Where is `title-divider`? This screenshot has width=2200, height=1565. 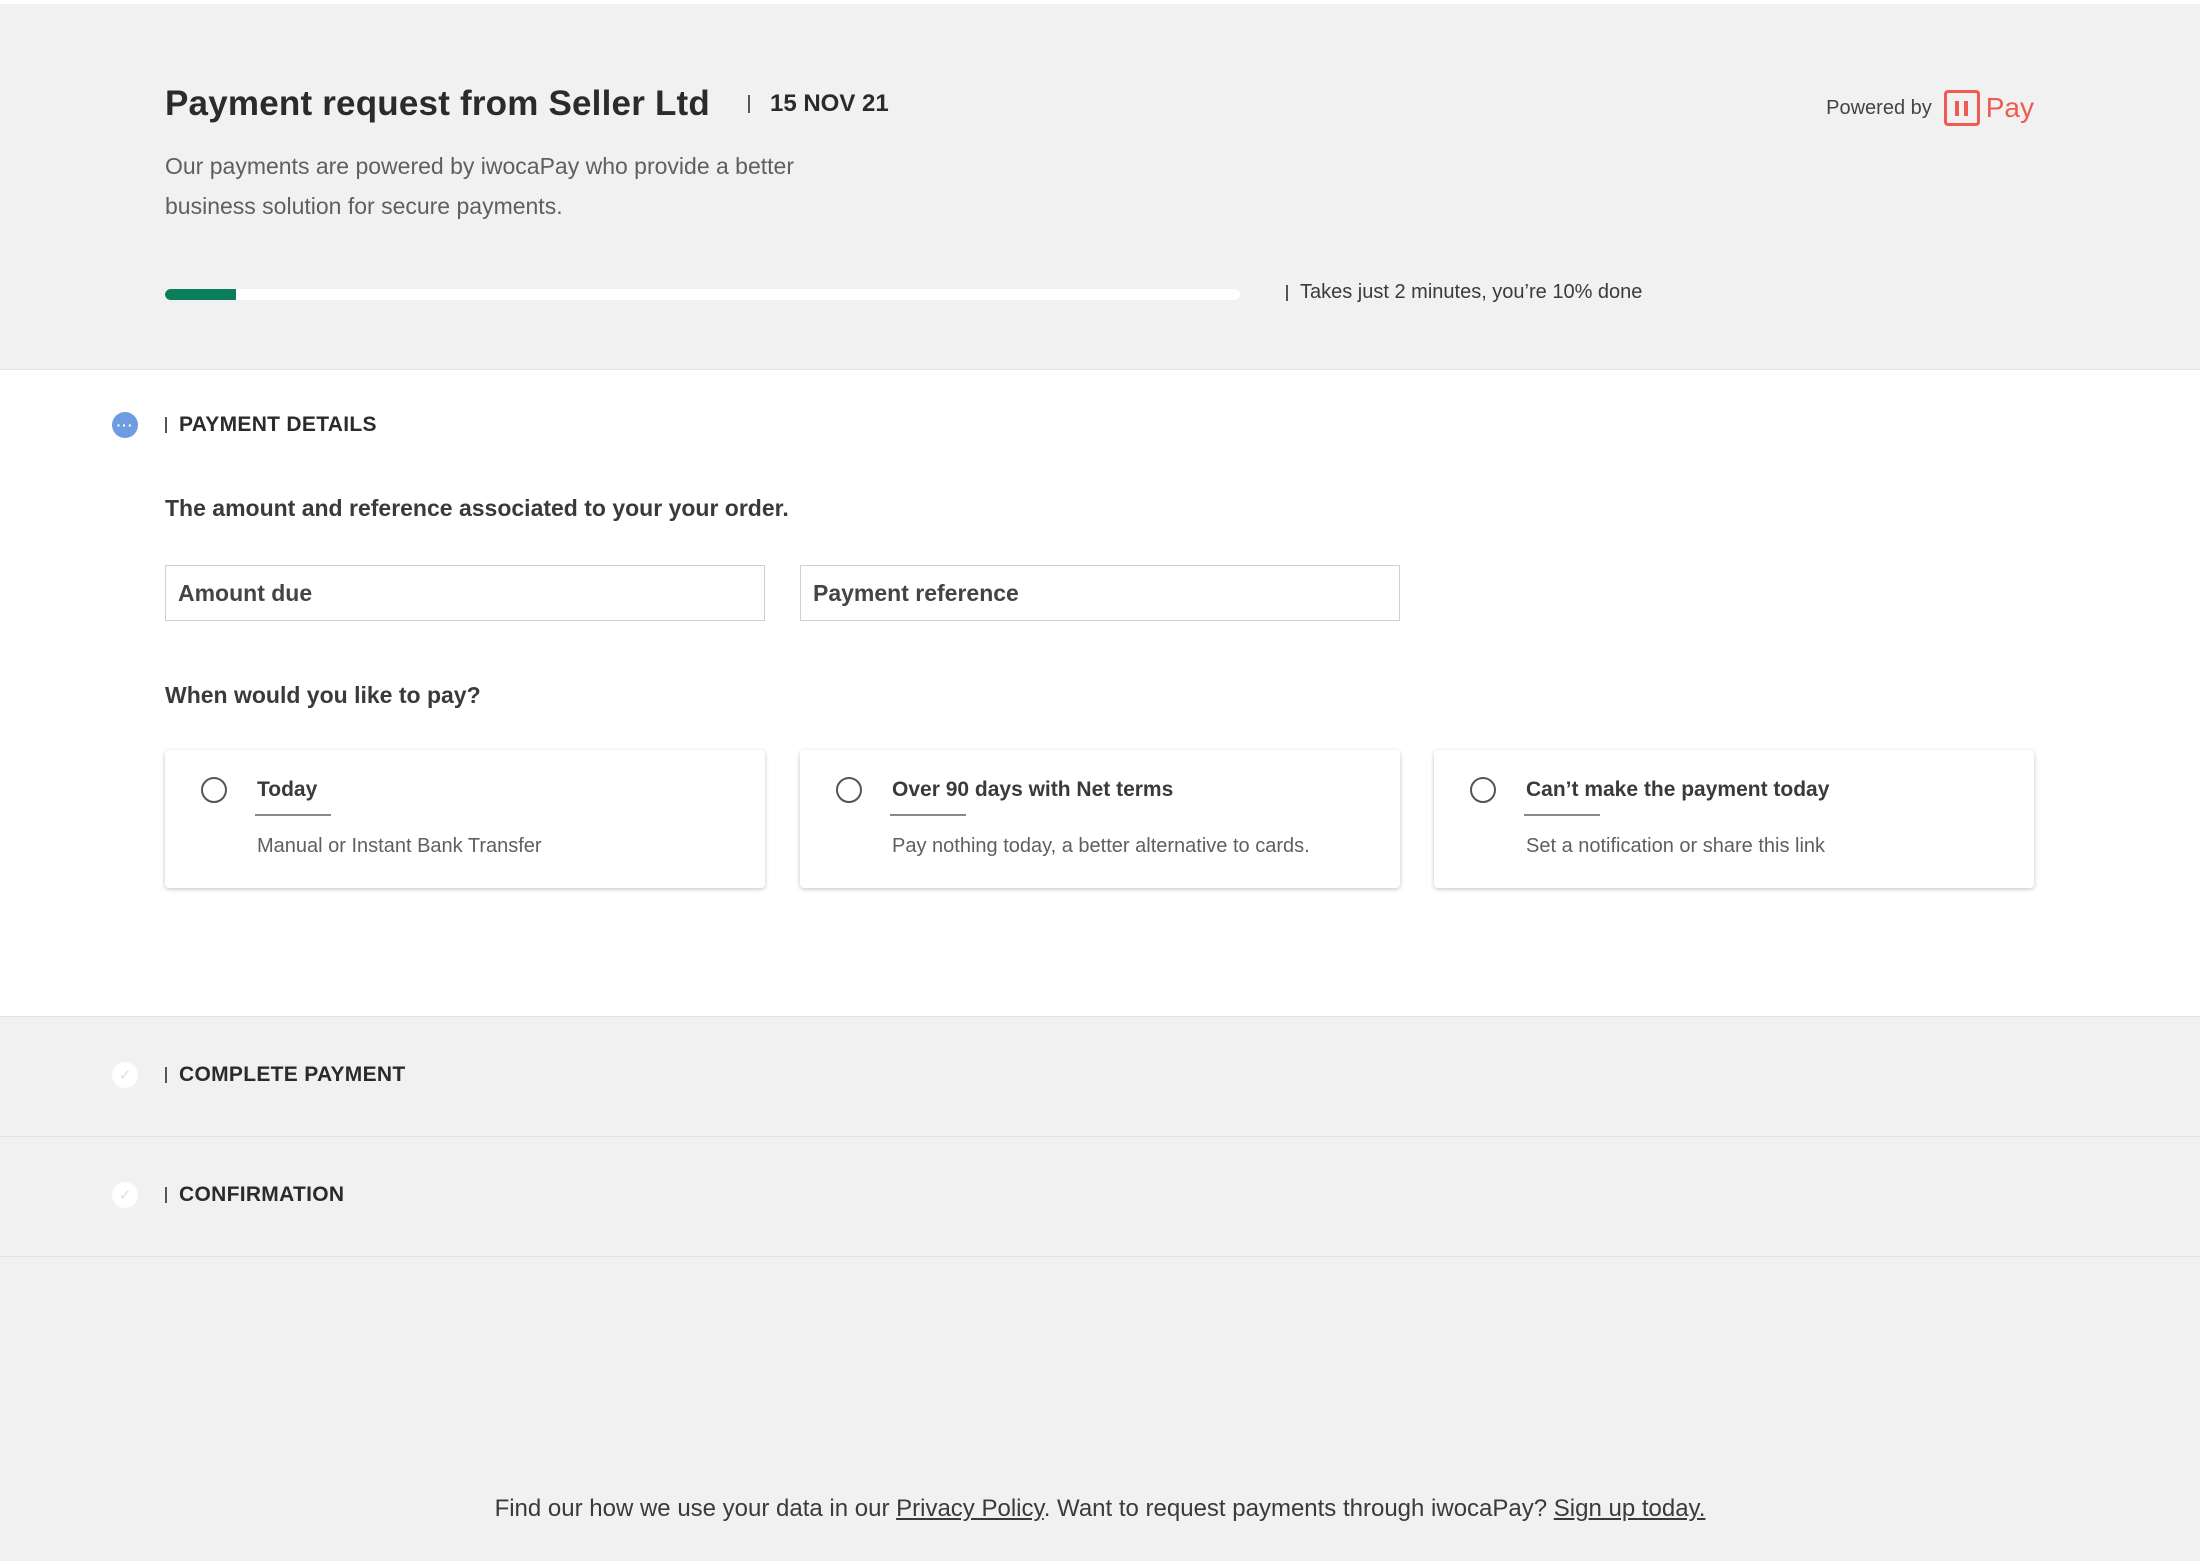
title-divider is located at coordinates (748, 104).